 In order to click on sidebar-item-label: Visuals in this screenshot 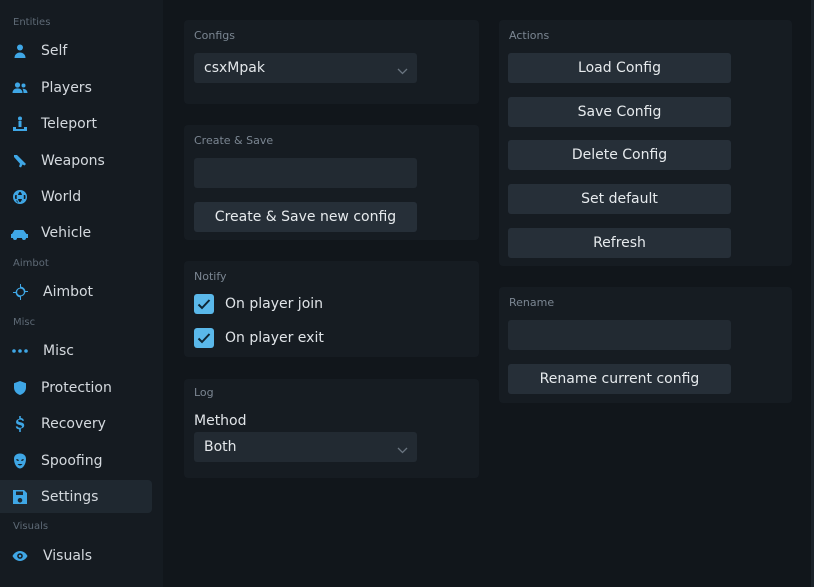, I will do `click(68, 555)`.